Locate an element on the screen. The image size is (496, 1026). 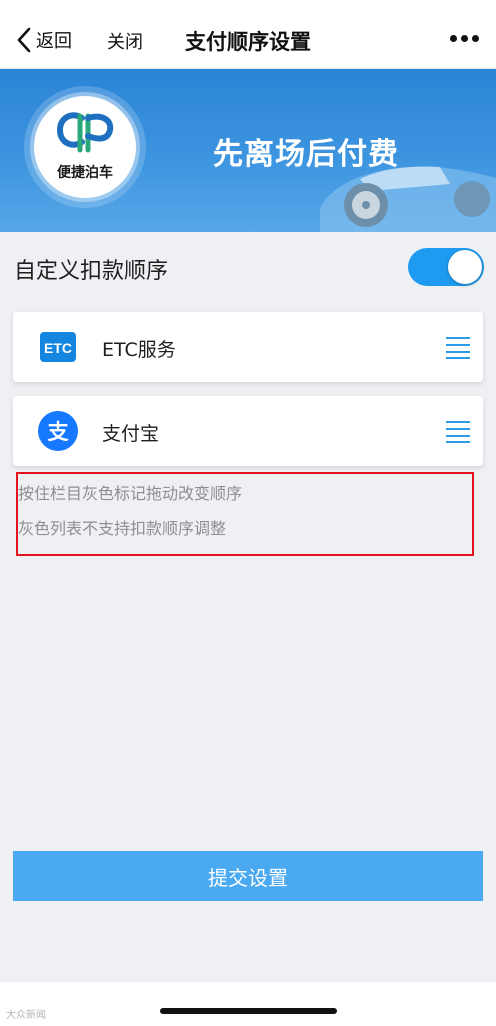
close-button: 关闭 is located at coordinates (125, 41).